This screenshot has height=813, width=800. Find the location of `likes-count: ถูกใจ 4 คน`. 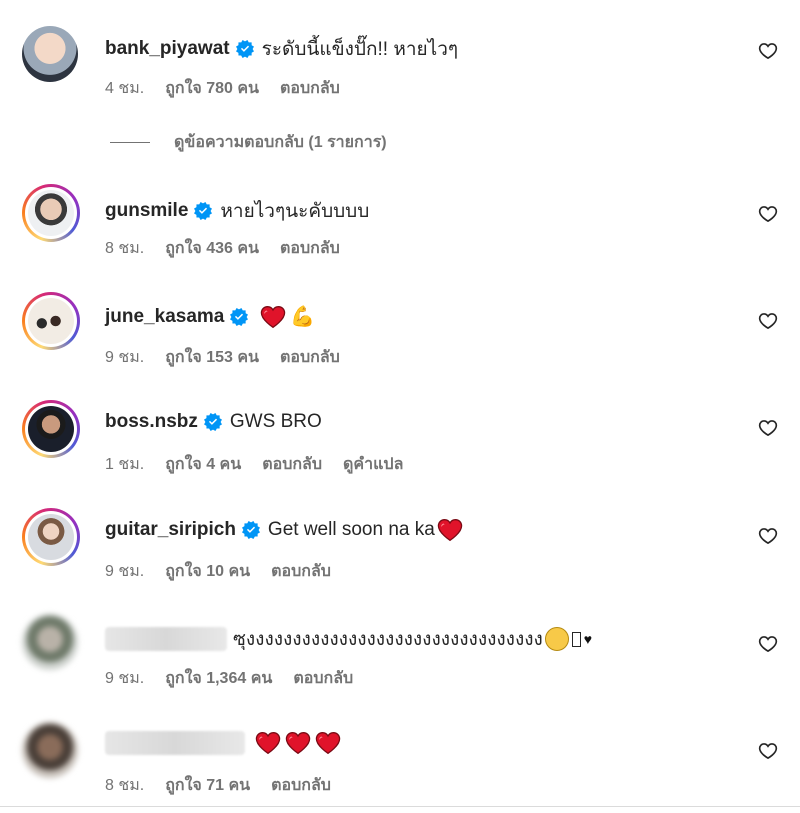

likes-count: ถูกใจ 4 คน is located at coordinates (203, 464).